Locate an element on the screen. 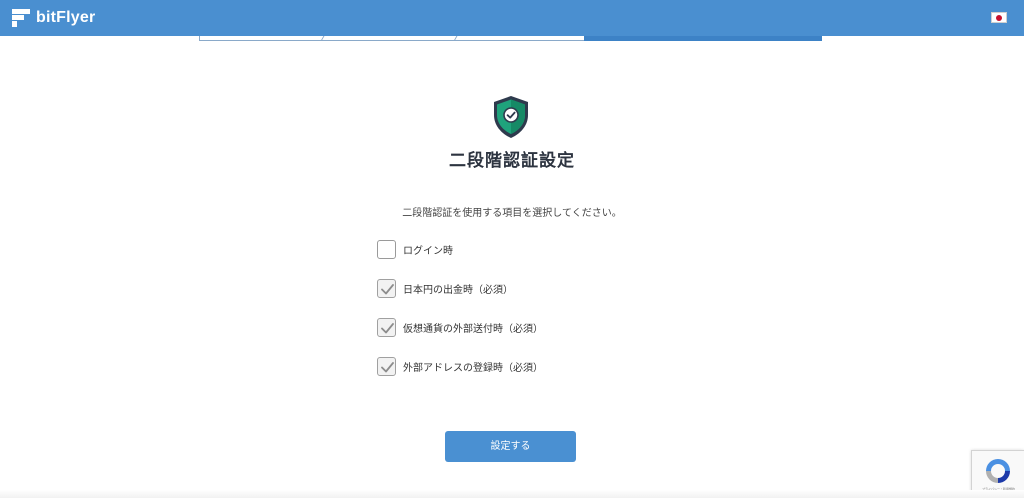 The width and height of the screenshot is (1024, 498). progress-current-step is located at coordinates (703, 38).